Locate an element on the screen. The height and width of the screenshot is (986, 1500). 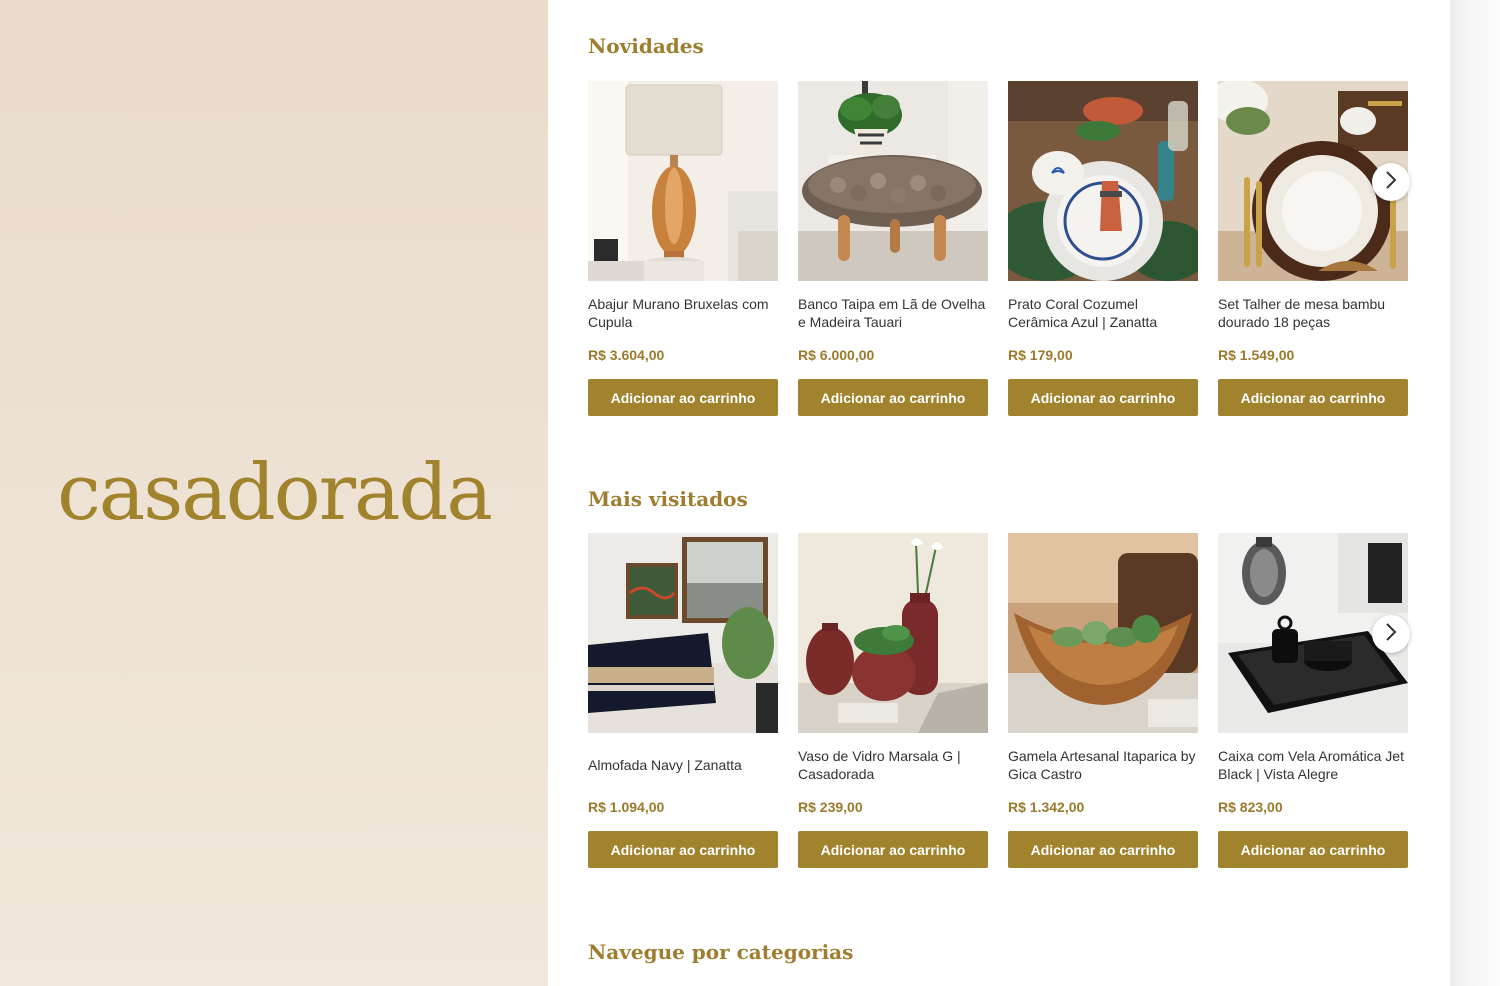
product-price: R$ 6.000,00 is located at coordinates (836, 355).